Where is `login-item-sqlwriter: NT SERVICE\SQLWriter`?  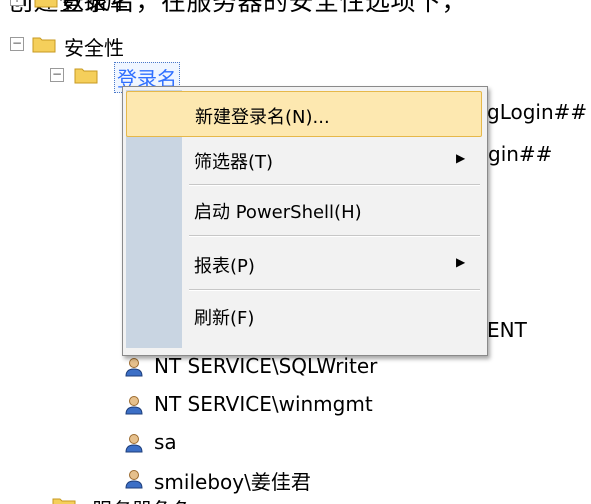 login-item-sqlwriter: NT SERVICE\SQLWriter is located at coordinates (284, 366).